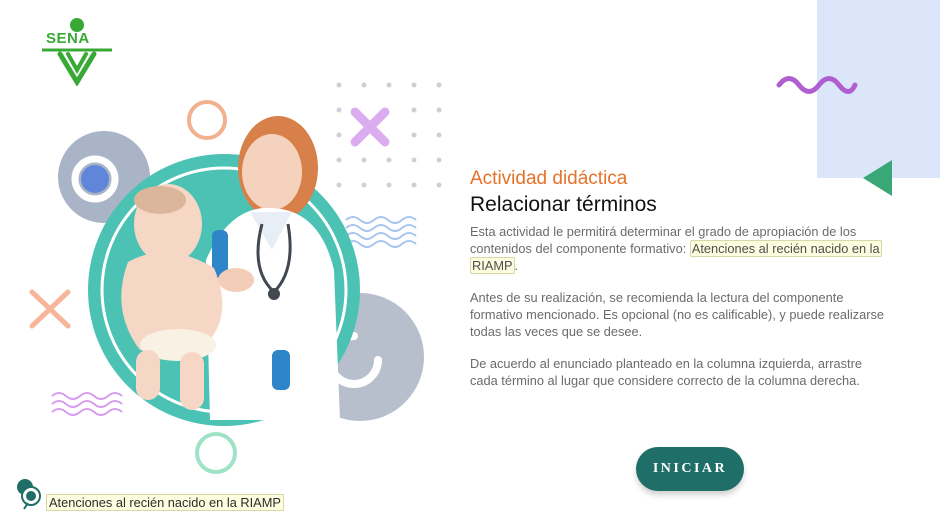  I want to click on component-name-highlight-2: RIAMP, so click(492, 265).